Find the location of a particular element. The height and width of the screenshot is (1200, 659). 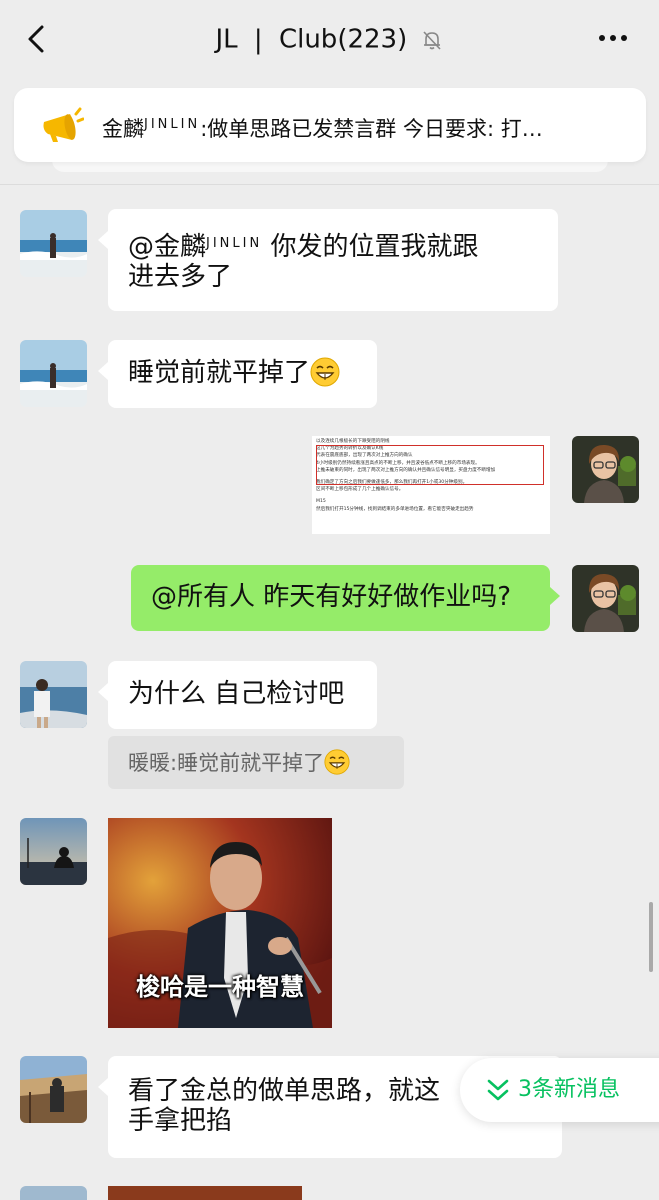

announcement-sender-sup: JINLIN is located at coordinates (172, 124).